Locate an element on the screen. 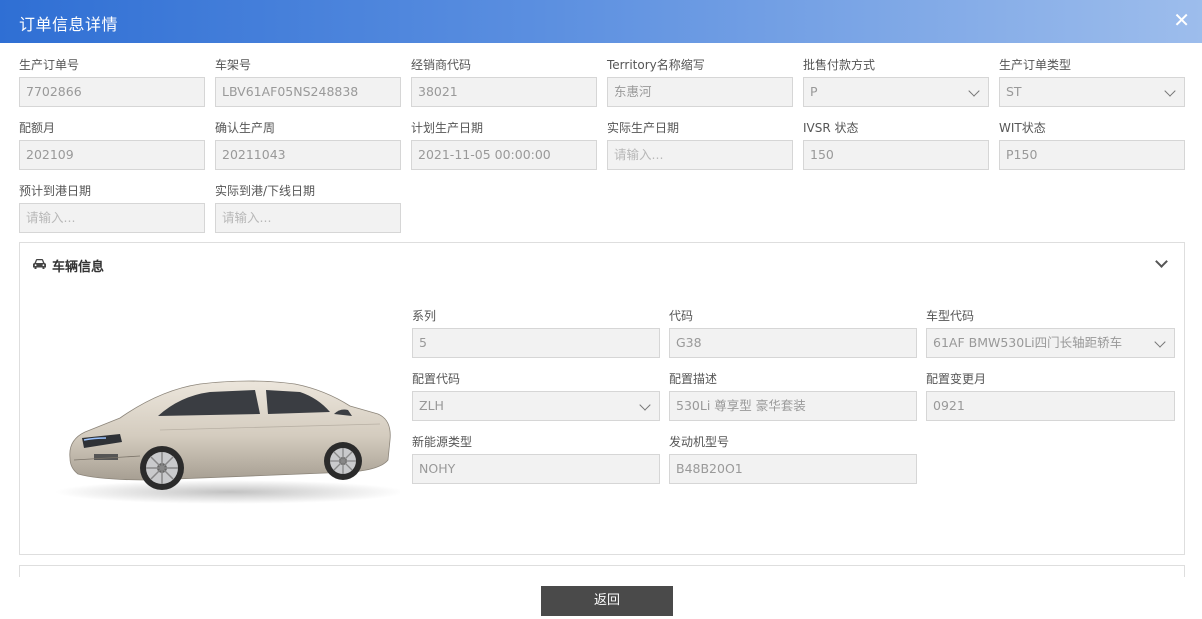 This screenshot has width=1202, height=619. engine-model-field: 发动机型号 B48B20O1 is located at coordinates (793, 459).